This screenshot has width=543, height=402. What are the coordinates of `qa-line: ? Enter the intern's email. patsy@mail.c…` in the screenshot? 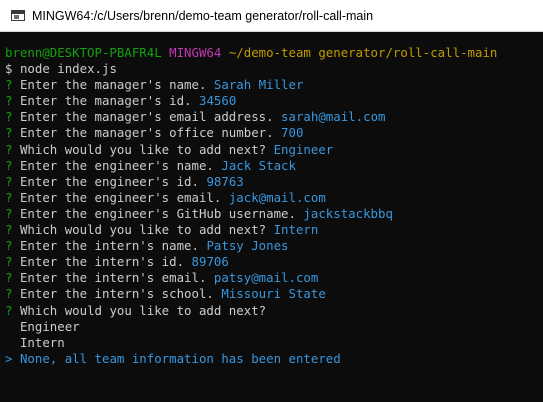 It's located at (273, 278).